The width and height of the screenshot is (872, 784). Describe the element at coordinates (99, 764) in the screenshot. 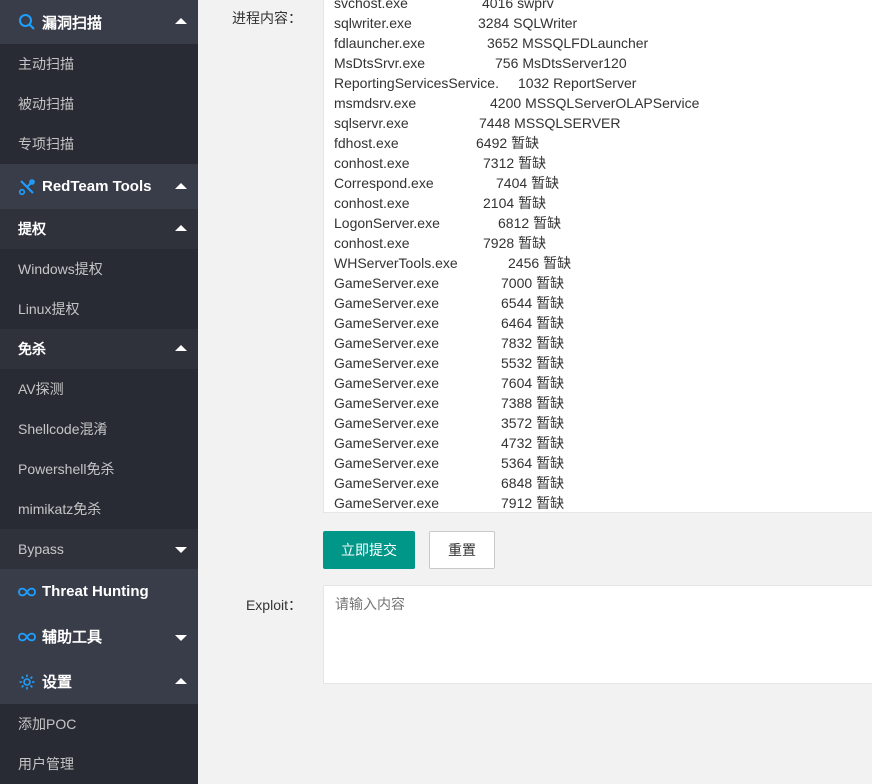

I see `sidebar-item-user-management: 用户管理` at that location.